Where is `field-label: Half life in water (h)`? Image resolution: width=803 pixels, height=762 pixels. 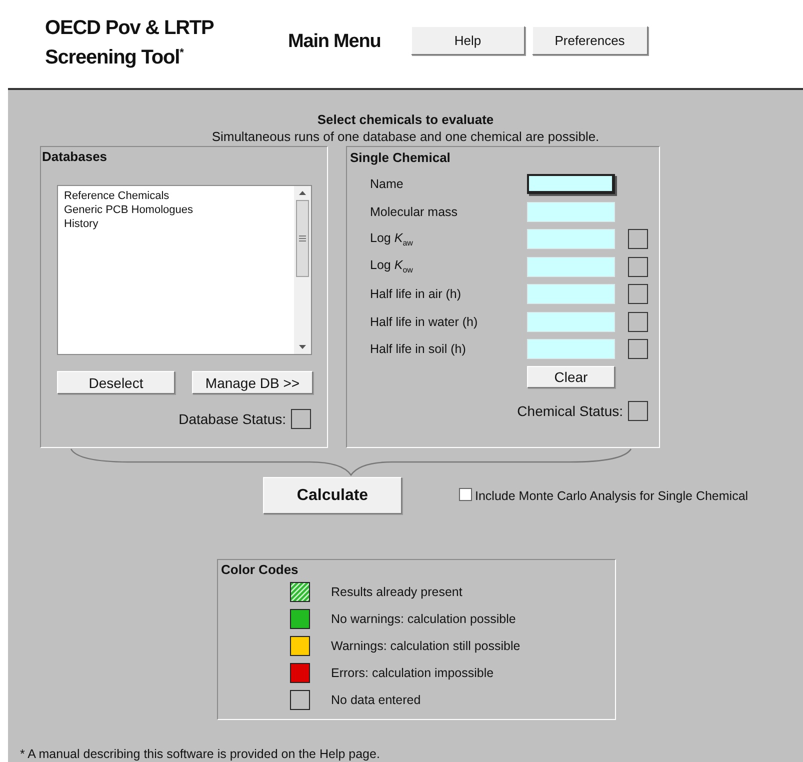 field-label: Half life in water (h) is located at coordinates (424, 321).